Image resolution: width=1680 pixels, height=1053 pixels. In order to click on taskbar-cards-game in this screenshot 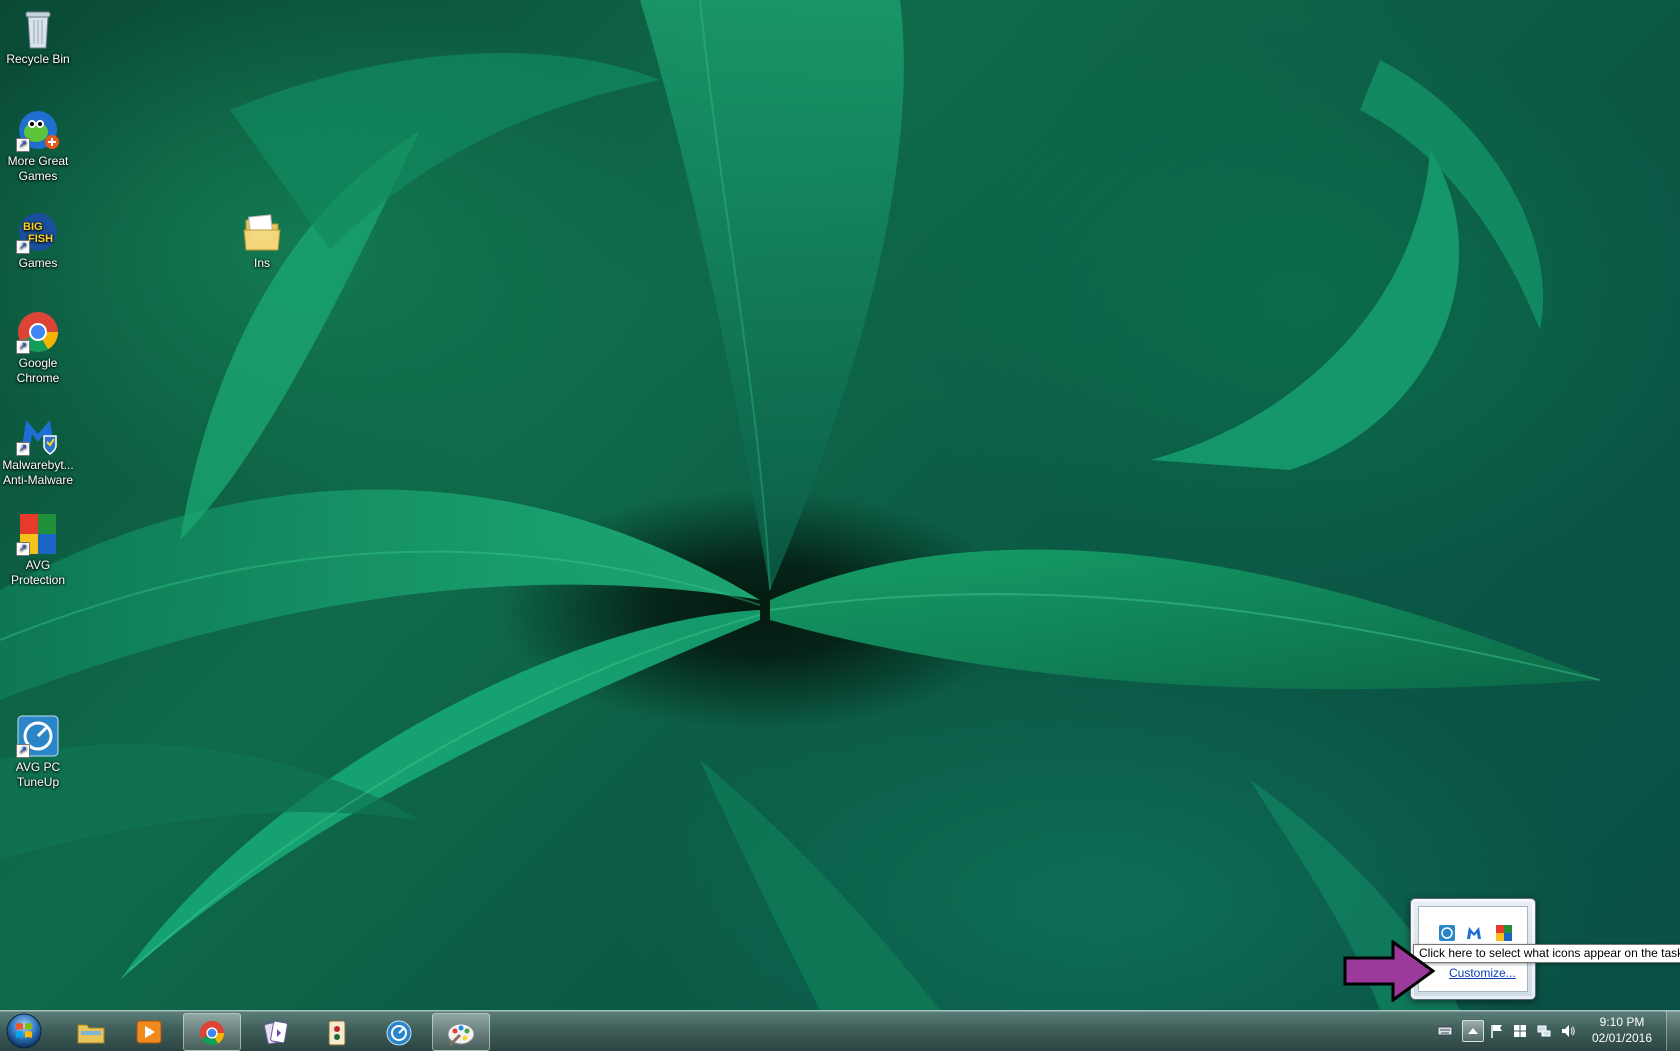, I will do `click(276, 1032)`.